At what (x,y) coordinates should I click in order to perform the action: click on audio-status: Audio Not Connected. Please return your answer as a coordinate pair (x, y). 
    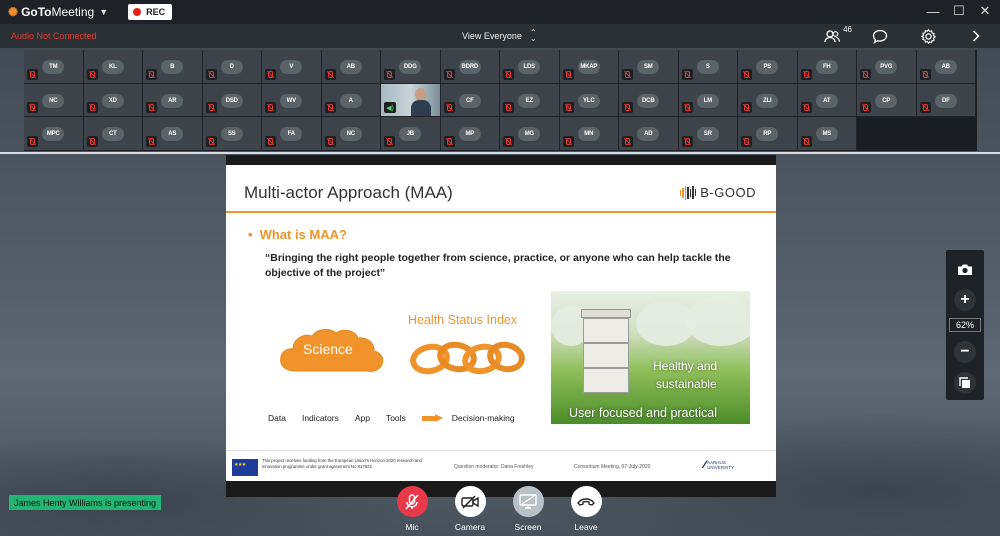
    Looking at the image, I should click on (54, 36).